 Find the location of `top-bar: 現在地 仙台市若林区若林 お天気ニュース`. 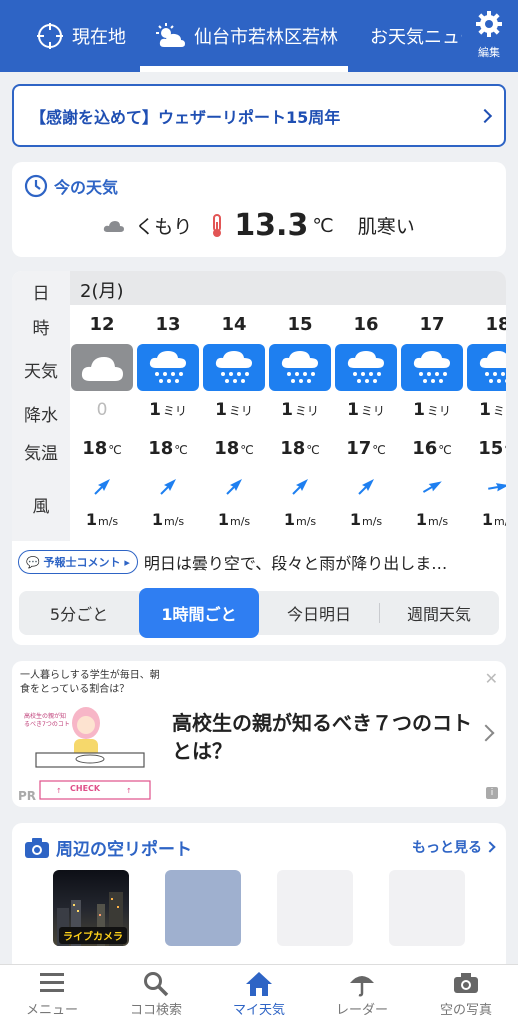

top-bar: 現在地 仙台市若林区若林 お天気ニュース is located at coordinates (259, 36).